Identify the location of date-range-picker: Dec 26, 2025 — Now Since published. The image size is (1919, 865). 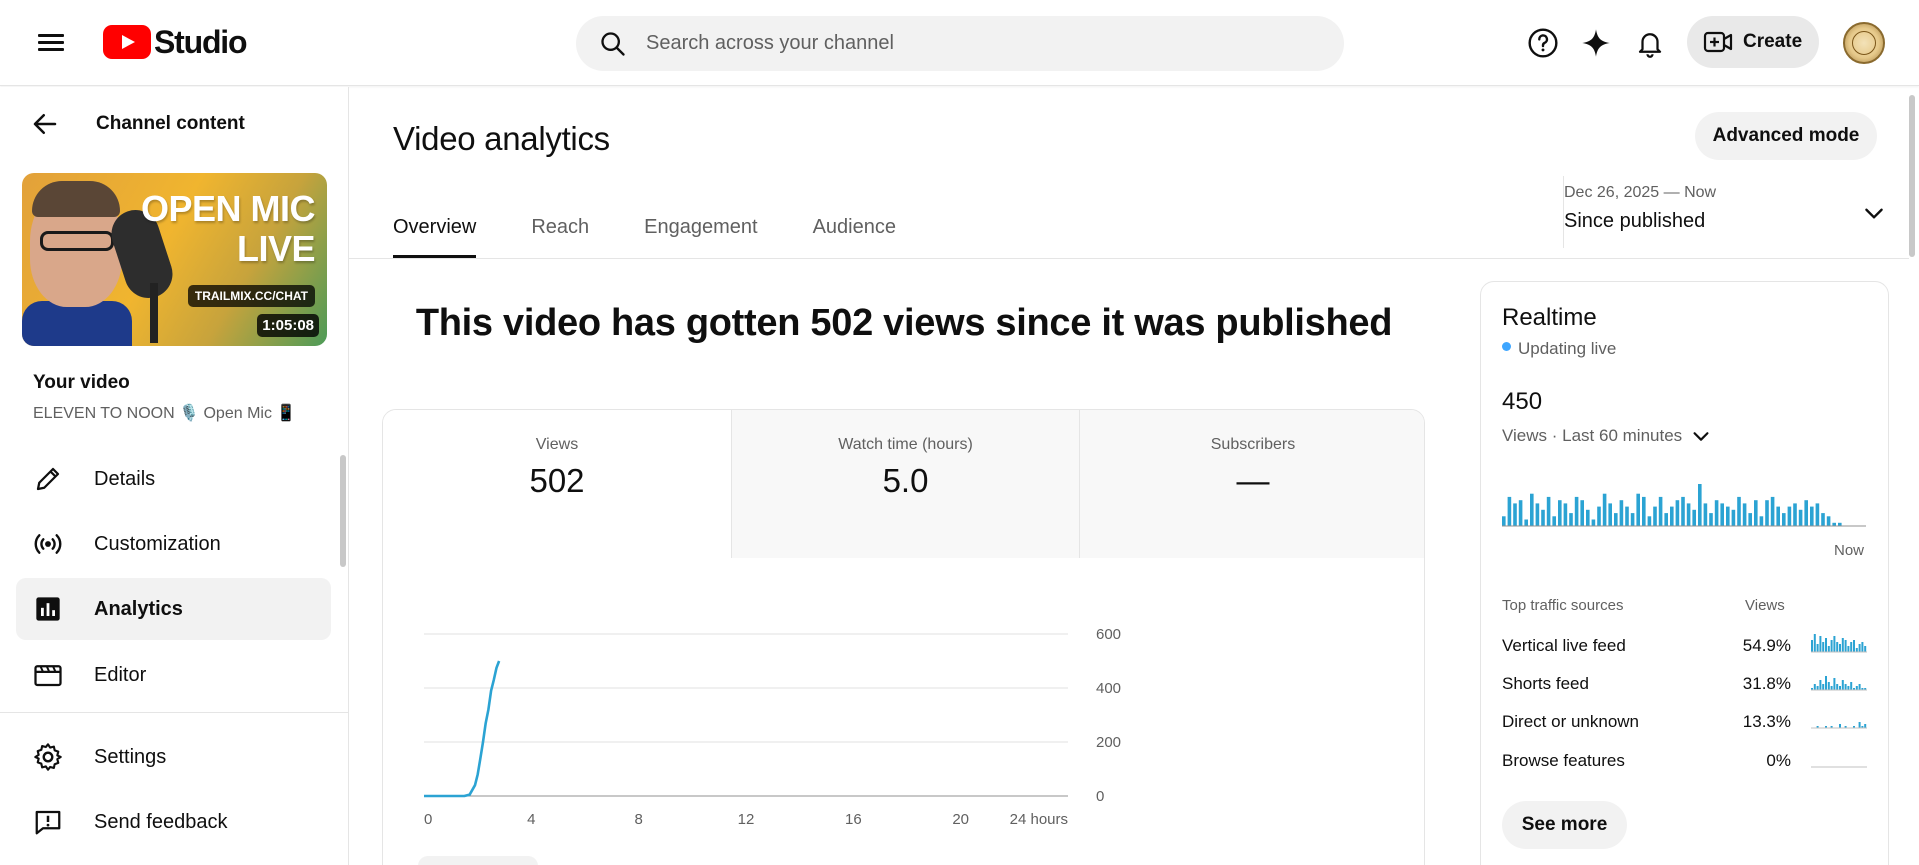
(1733, 212).